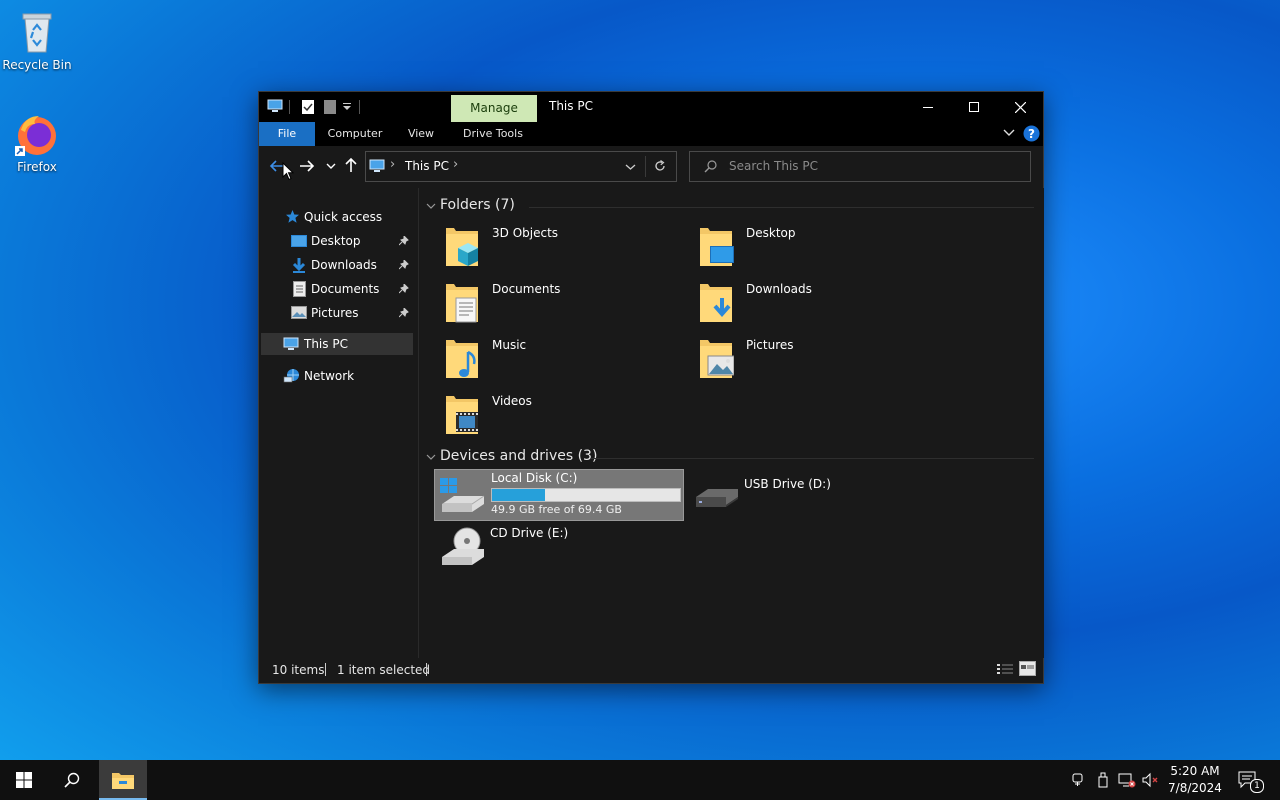 The width and height of the screenshot is (1280, 800). What do you see at coordinates (717, 247) in the screenshot?
I see `desktop-folder-icon` at bounding box center [717, 247].